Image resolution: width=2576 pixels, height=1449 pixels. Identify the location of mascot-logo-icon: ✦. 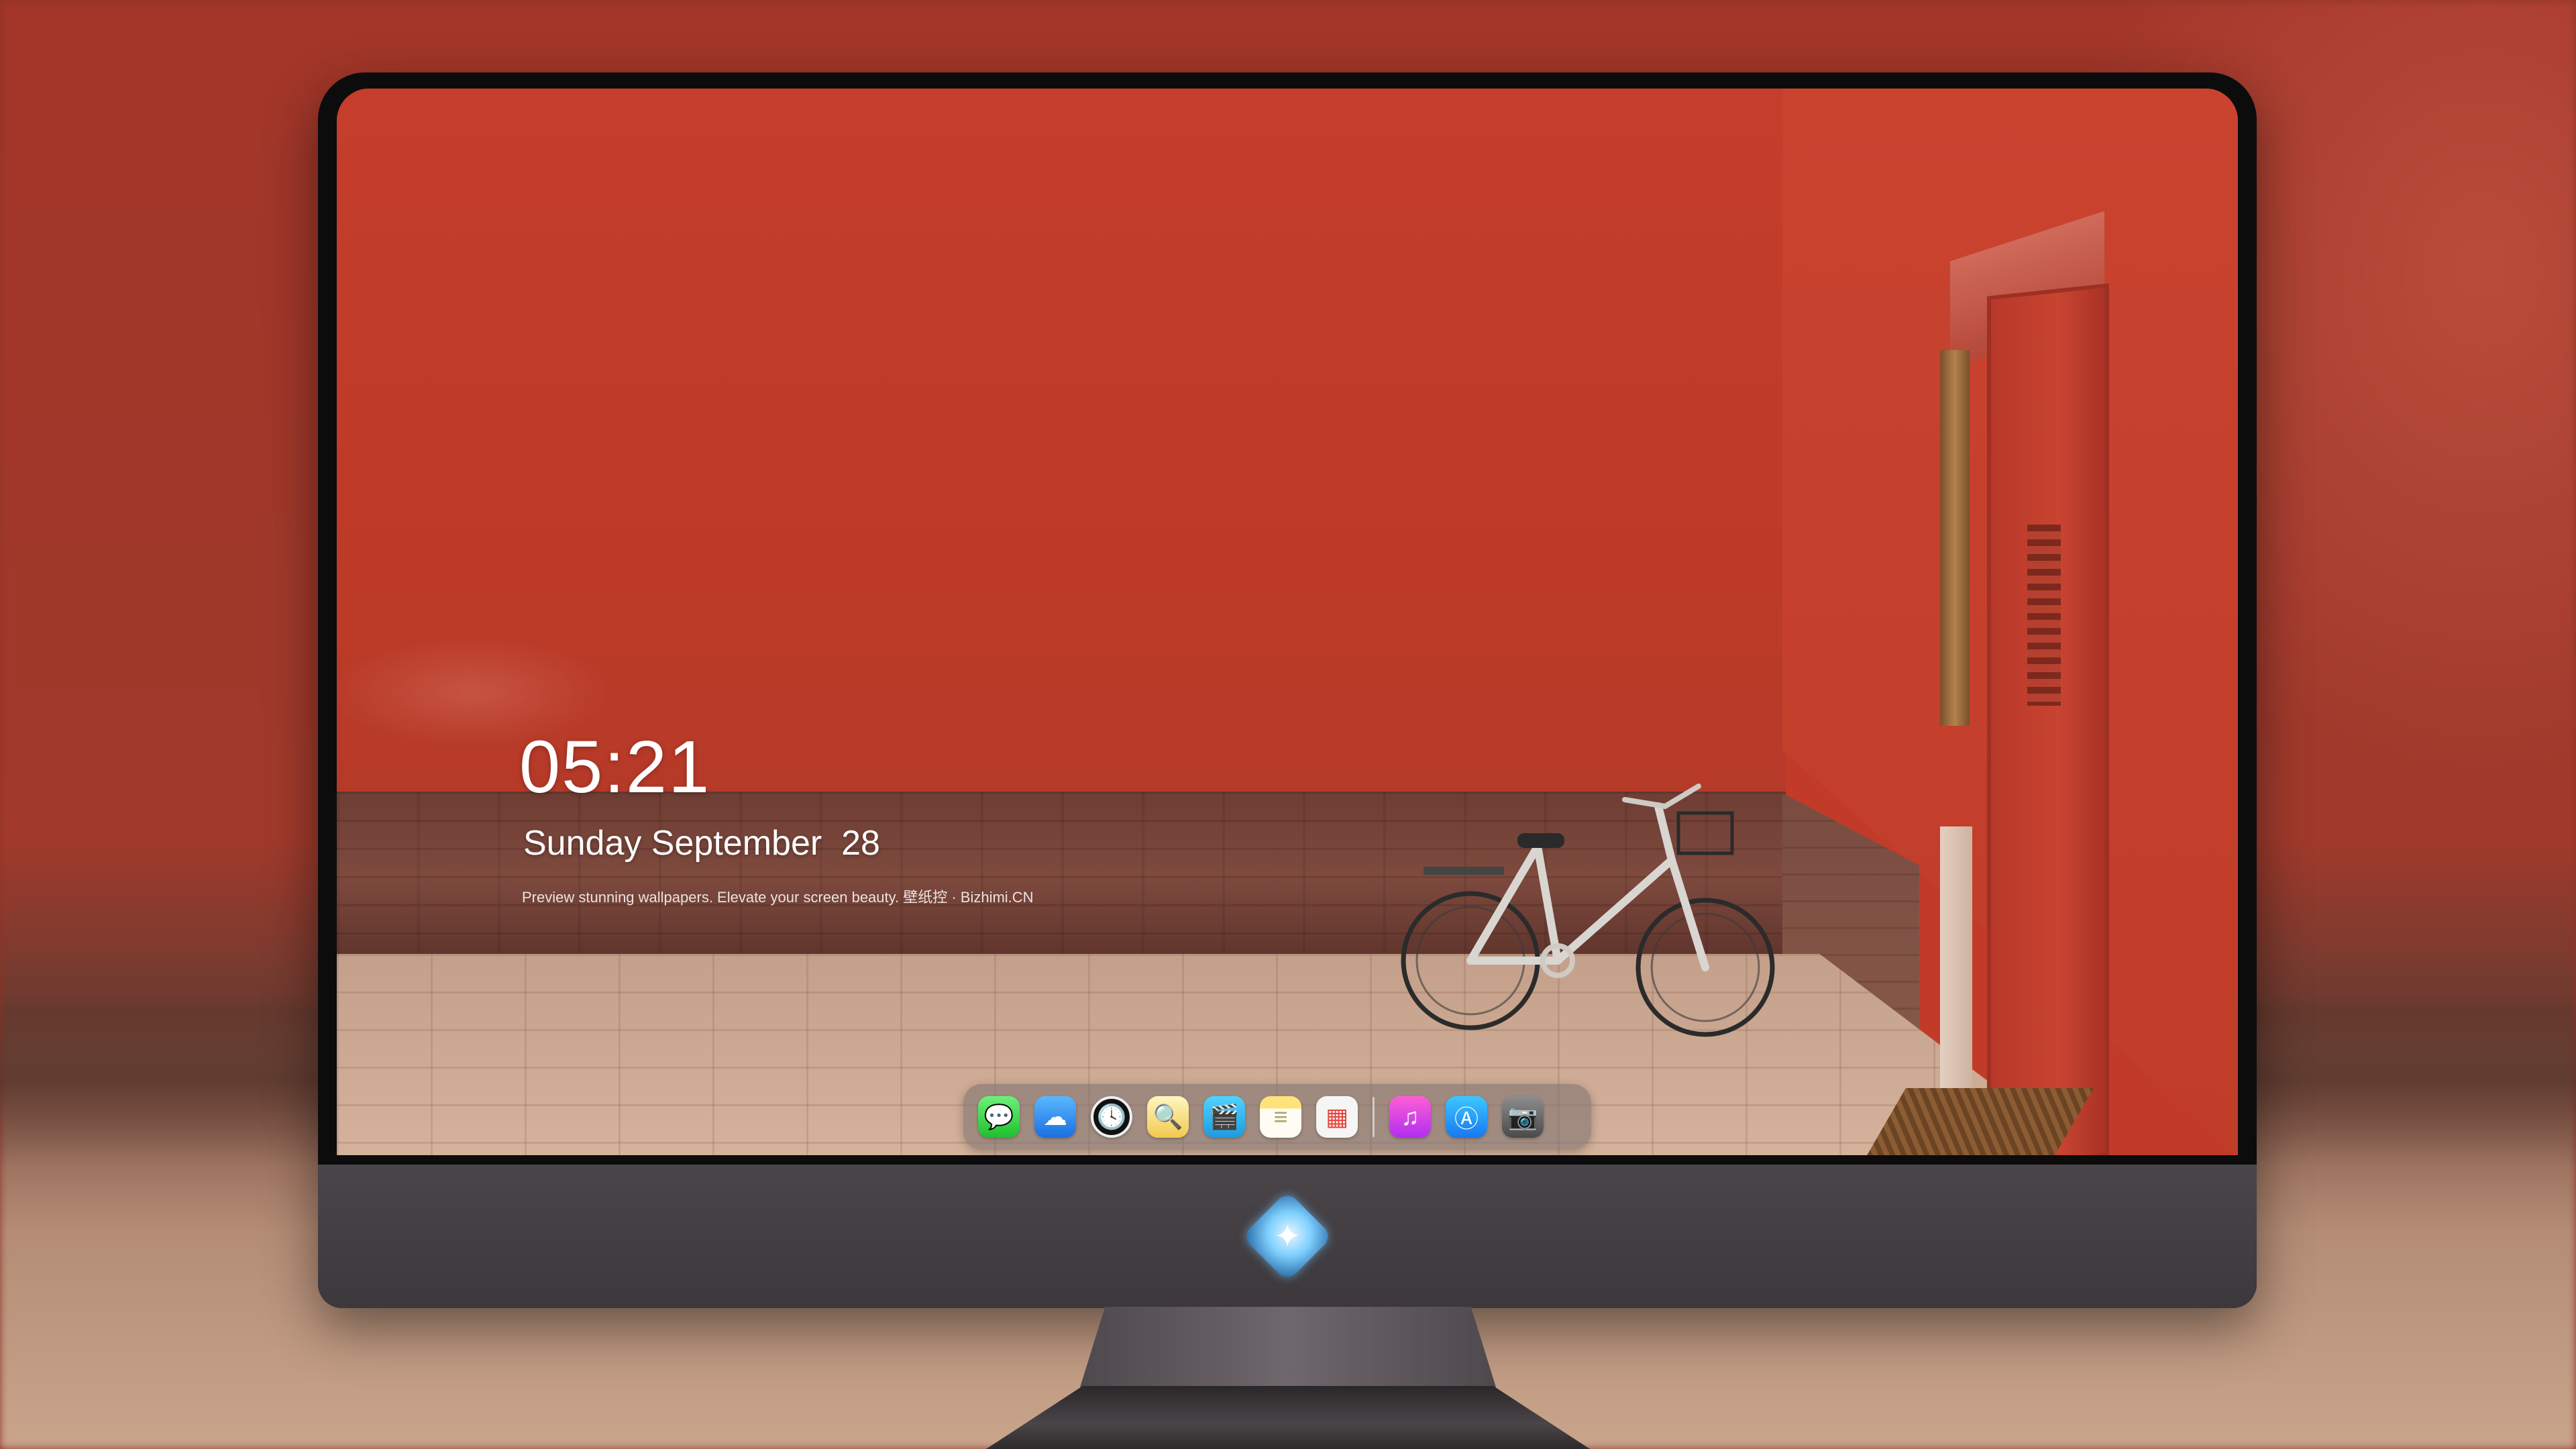
(1287, 1236).